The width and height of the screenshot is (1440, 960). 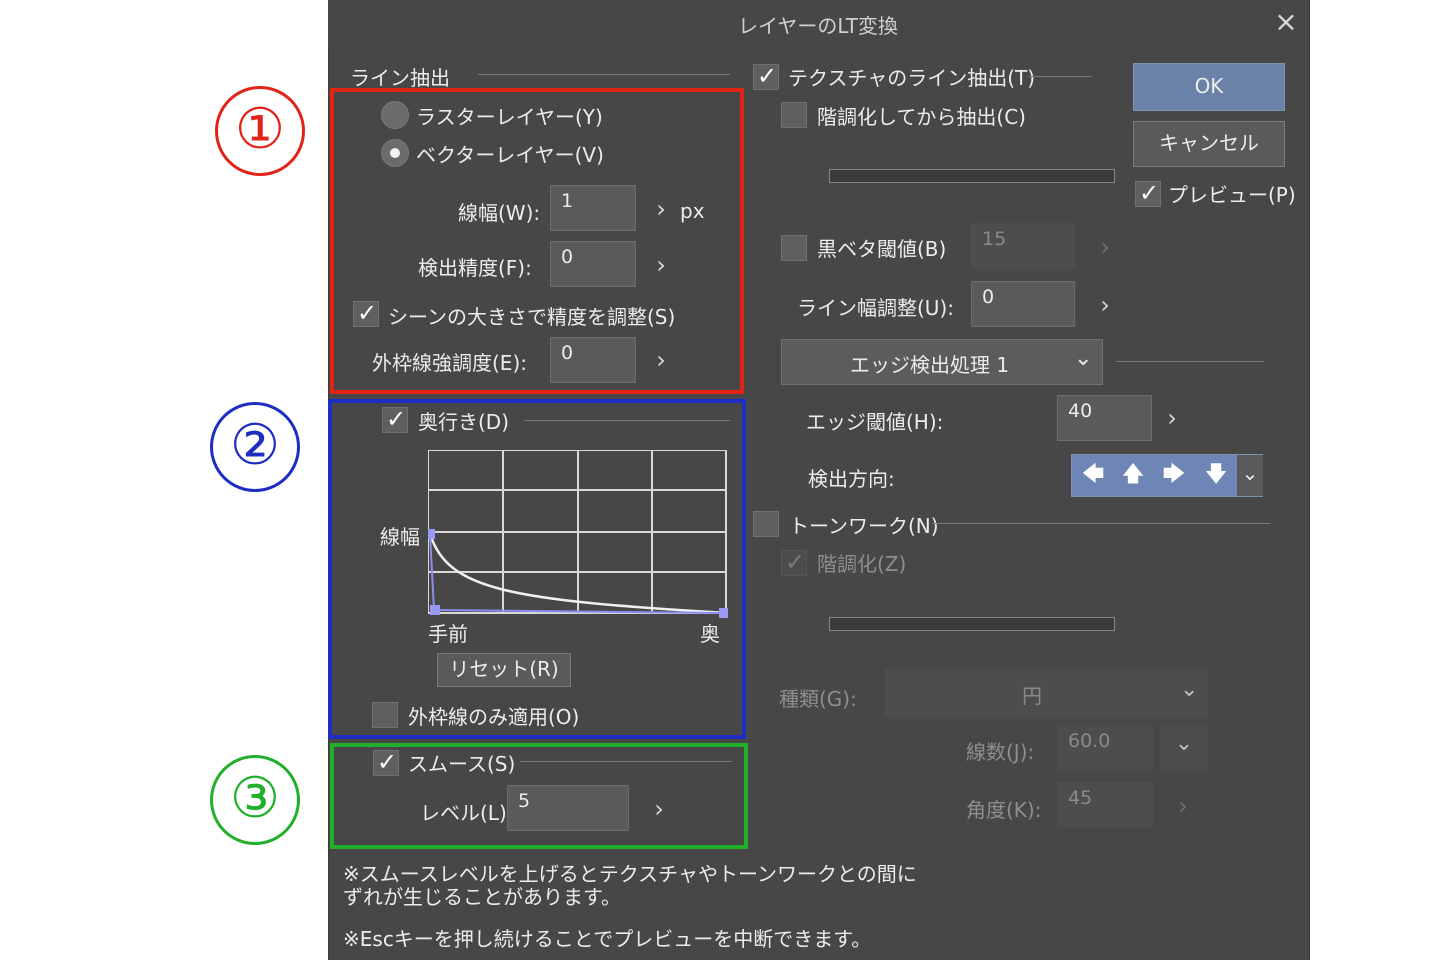 What do you see at coordinates (1105, 805) in the screenshot?
I see `tone-angle-input: 45` at bounding box center [1105, 805].